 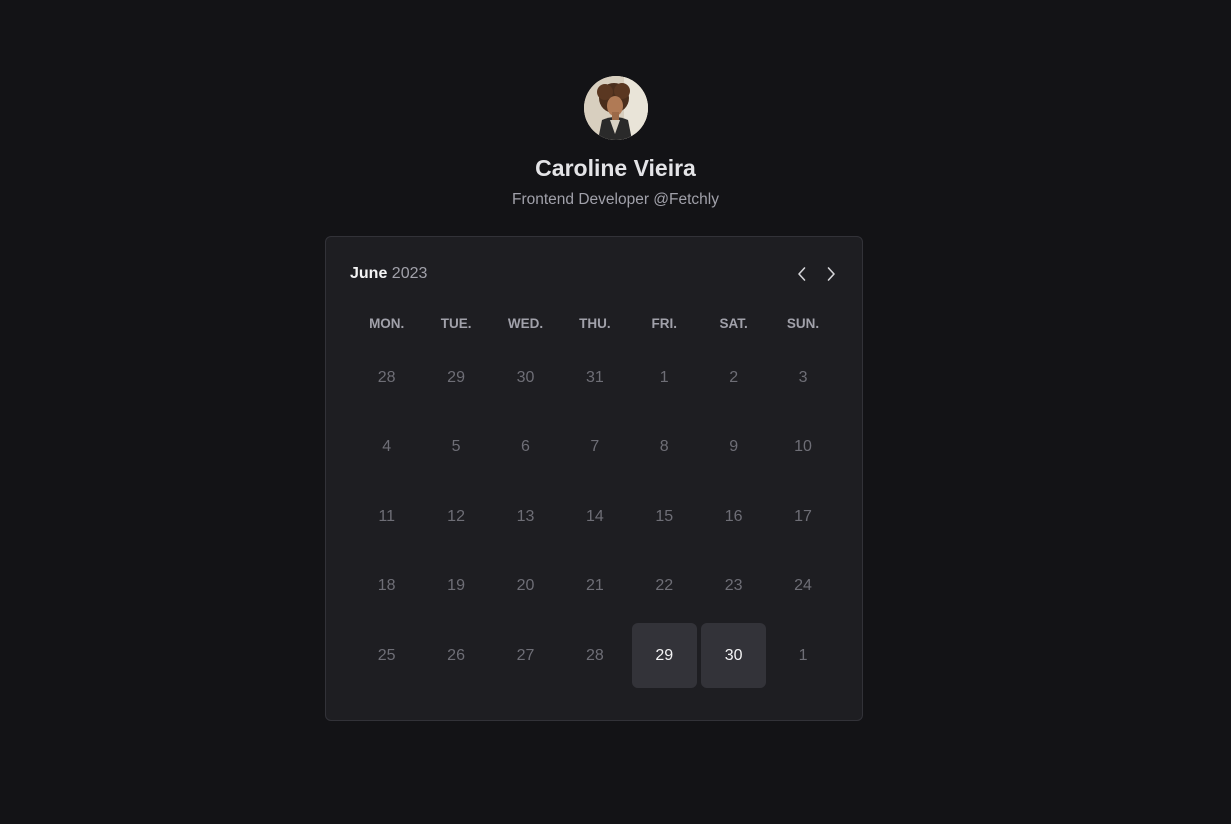 What do you see at coordinates (456, 655) in the screenshot?
I see `calendar-day: 26` at bounding box center [456, 655].